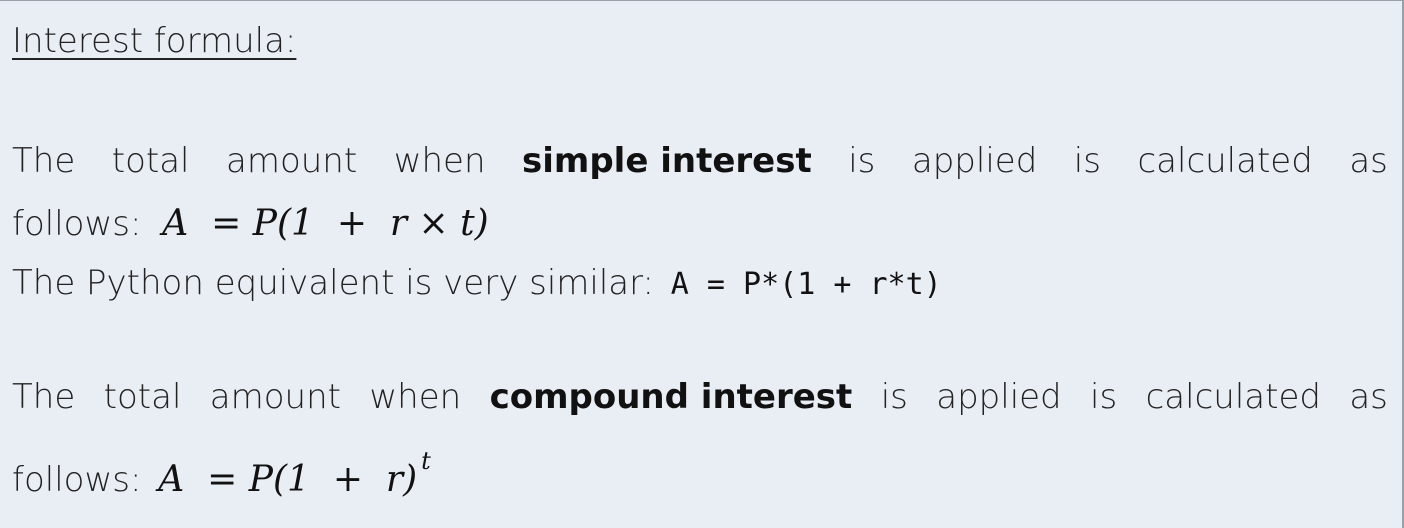  What do you see at coordinates (154, 41) in the screenshot?
I see `page-title: Interest formula:` at bounding box center [154, 41].